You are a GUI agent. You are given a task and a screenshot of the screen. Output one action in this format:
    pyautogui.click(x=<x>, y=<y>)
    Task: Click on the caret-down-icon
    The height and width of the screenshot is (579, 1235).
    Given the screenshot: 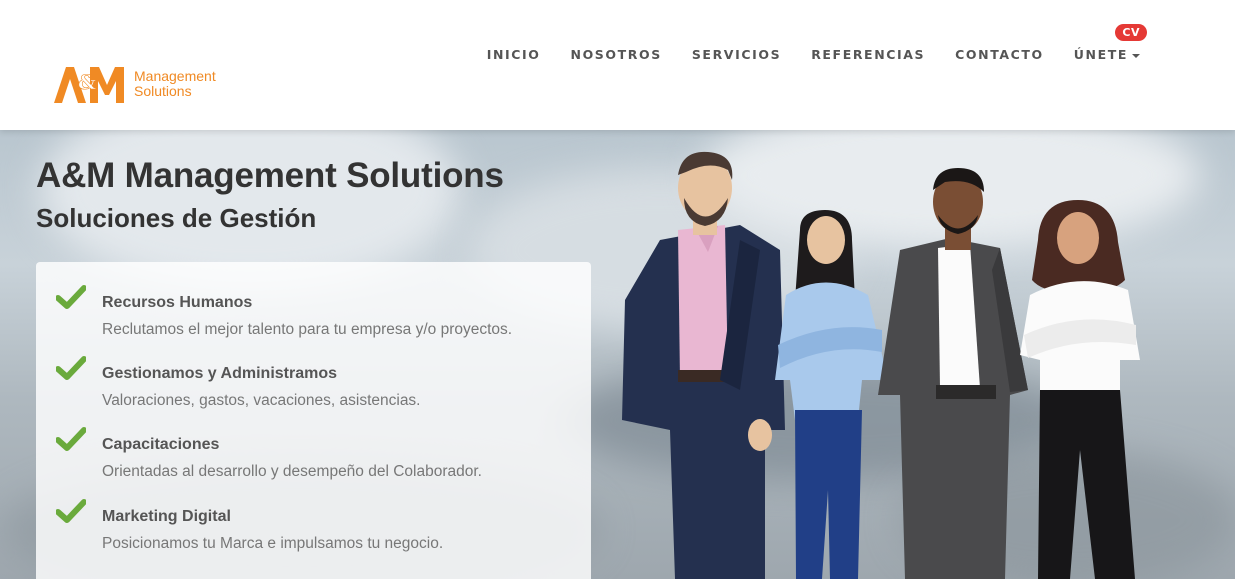 What is the action you would take?
    pyautogui.click(x=1136, y=55)
    